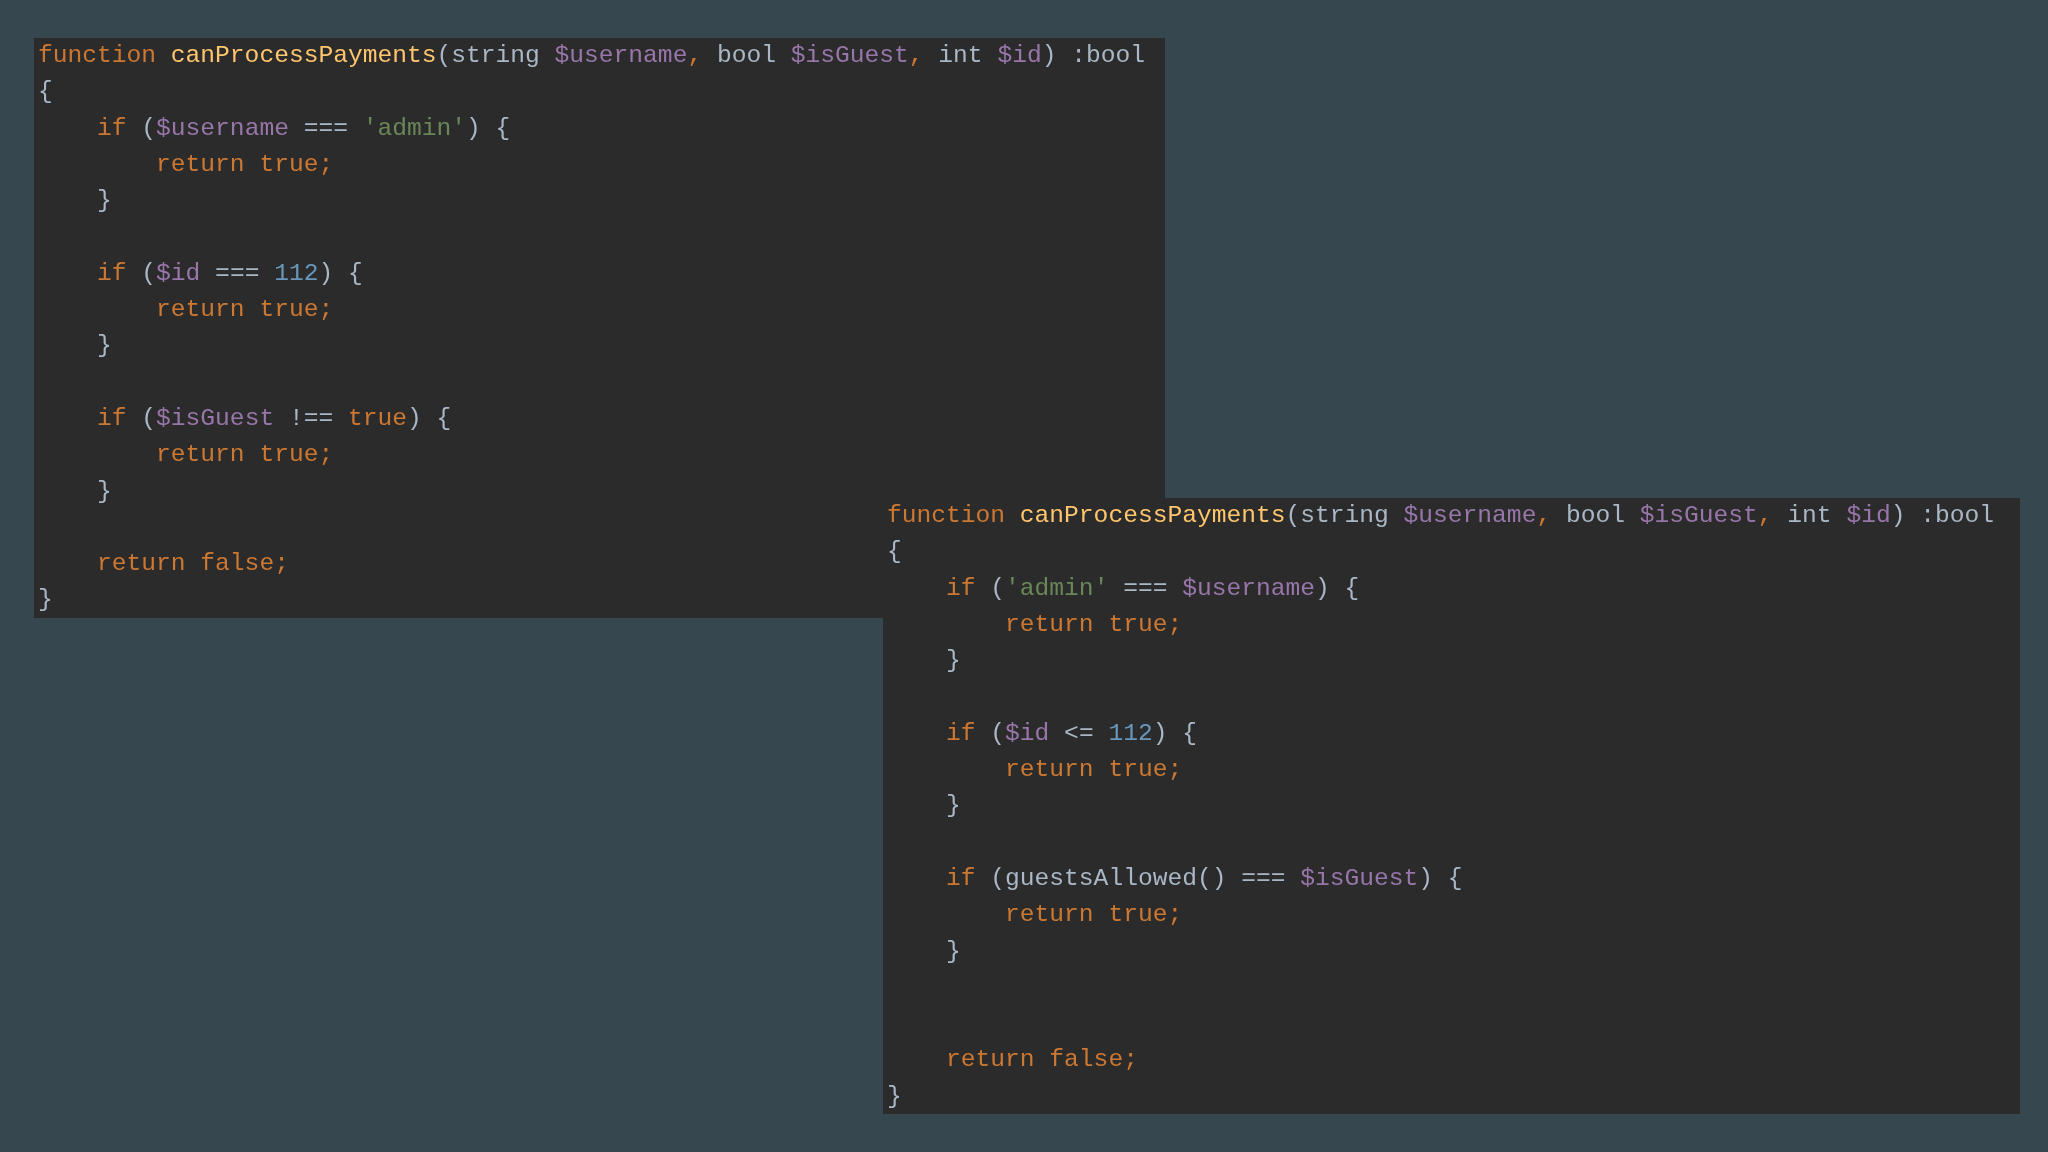  I want to click on code-line: if ($id === 112) {, so click(229, 273).